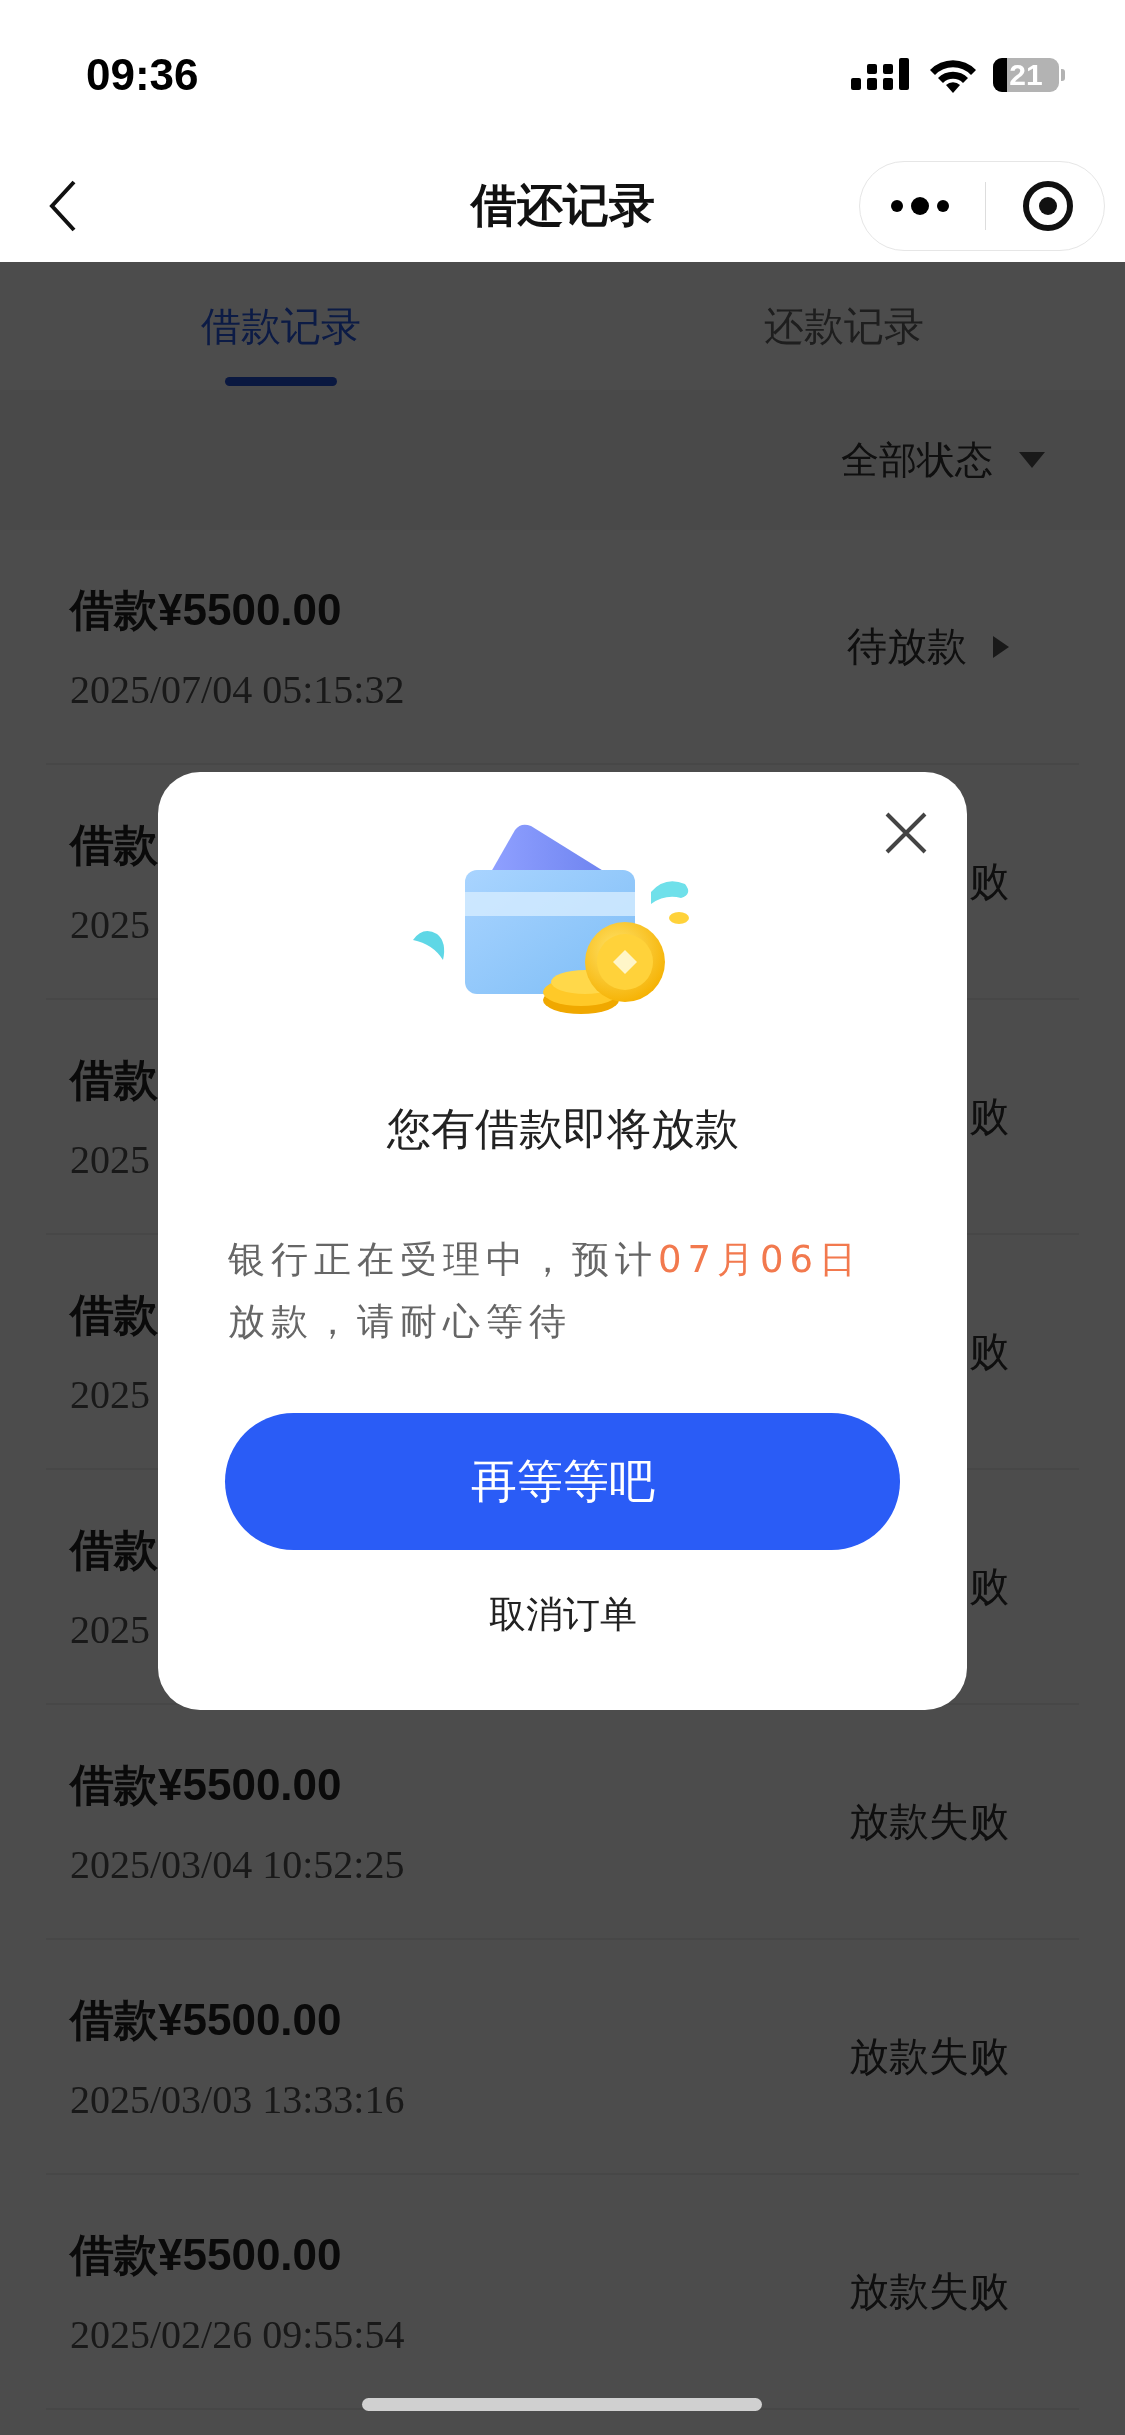 The height and width of the screenshot is (2435, 1125). I want to click on target-icon, so click(1048, 206).